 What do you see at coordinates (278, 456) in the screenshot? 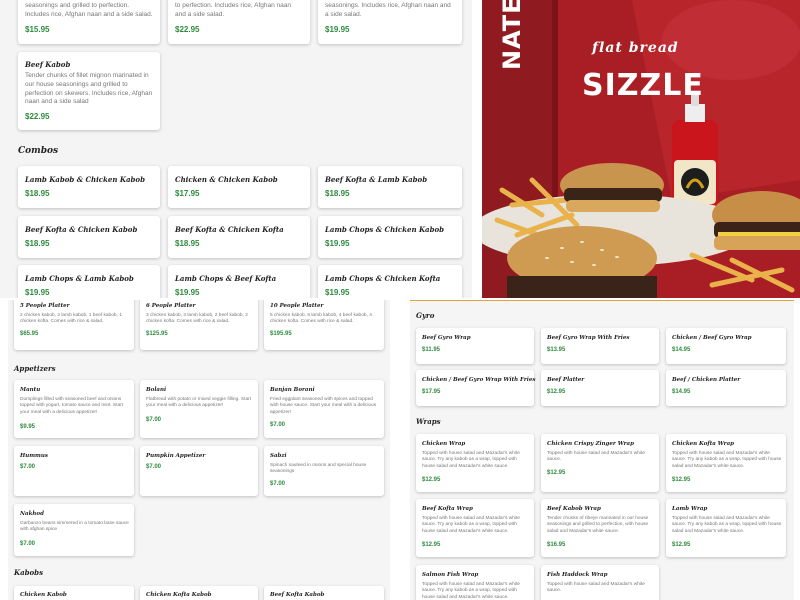
I see `menu-item-name: Sabzi` at bounding box center [278, 456].